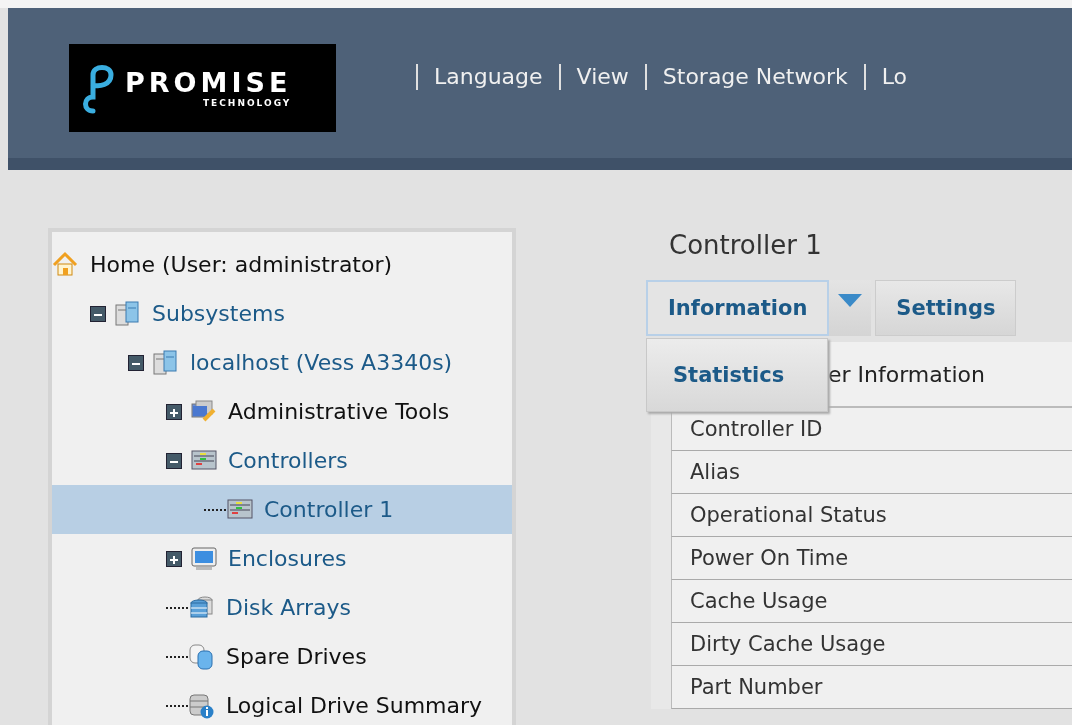 This screenshot has height=725, width=1072. What do you see at coordinates (339, 558) in the screenshot?
I see `tree-item: Enclosures` at bounding box center [339, 558].